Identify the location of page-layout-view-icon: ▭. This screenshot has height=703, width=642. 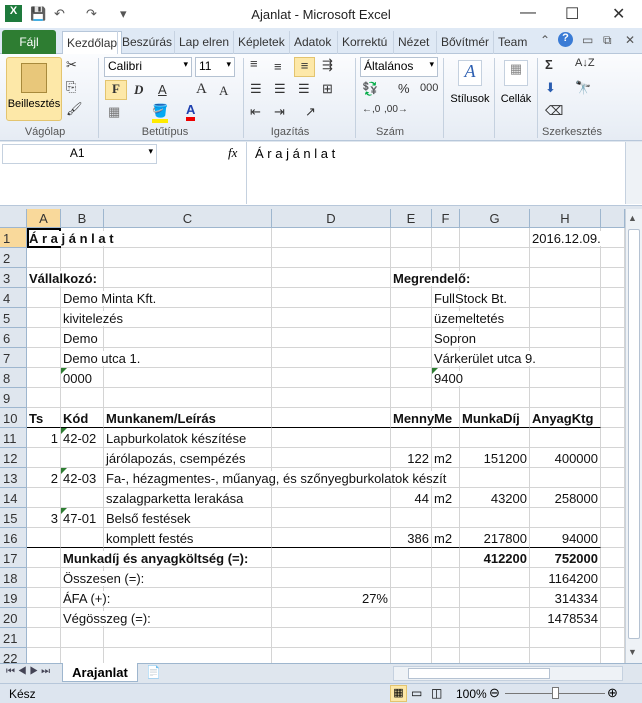
(416, 693).